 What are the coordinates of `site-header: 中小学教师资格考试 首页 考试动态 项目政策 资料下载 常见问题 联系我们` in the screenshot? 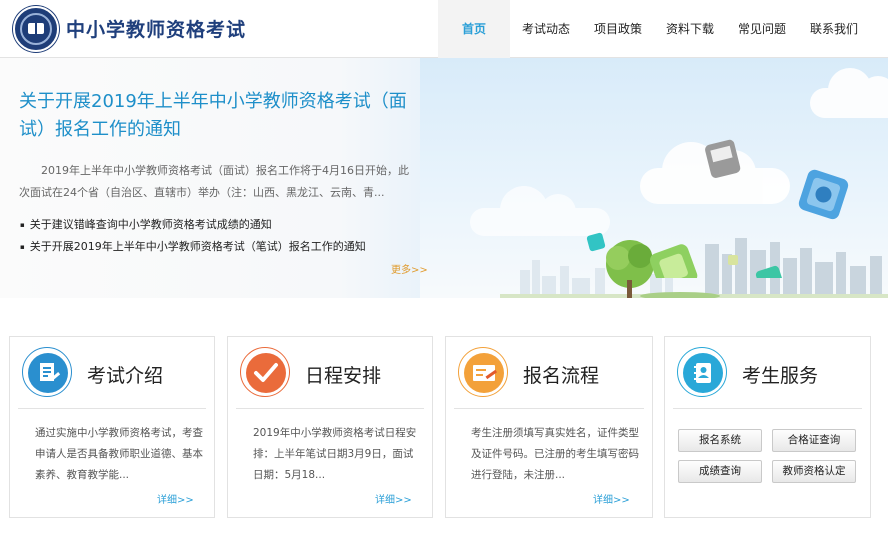 It's located at (444, 29).